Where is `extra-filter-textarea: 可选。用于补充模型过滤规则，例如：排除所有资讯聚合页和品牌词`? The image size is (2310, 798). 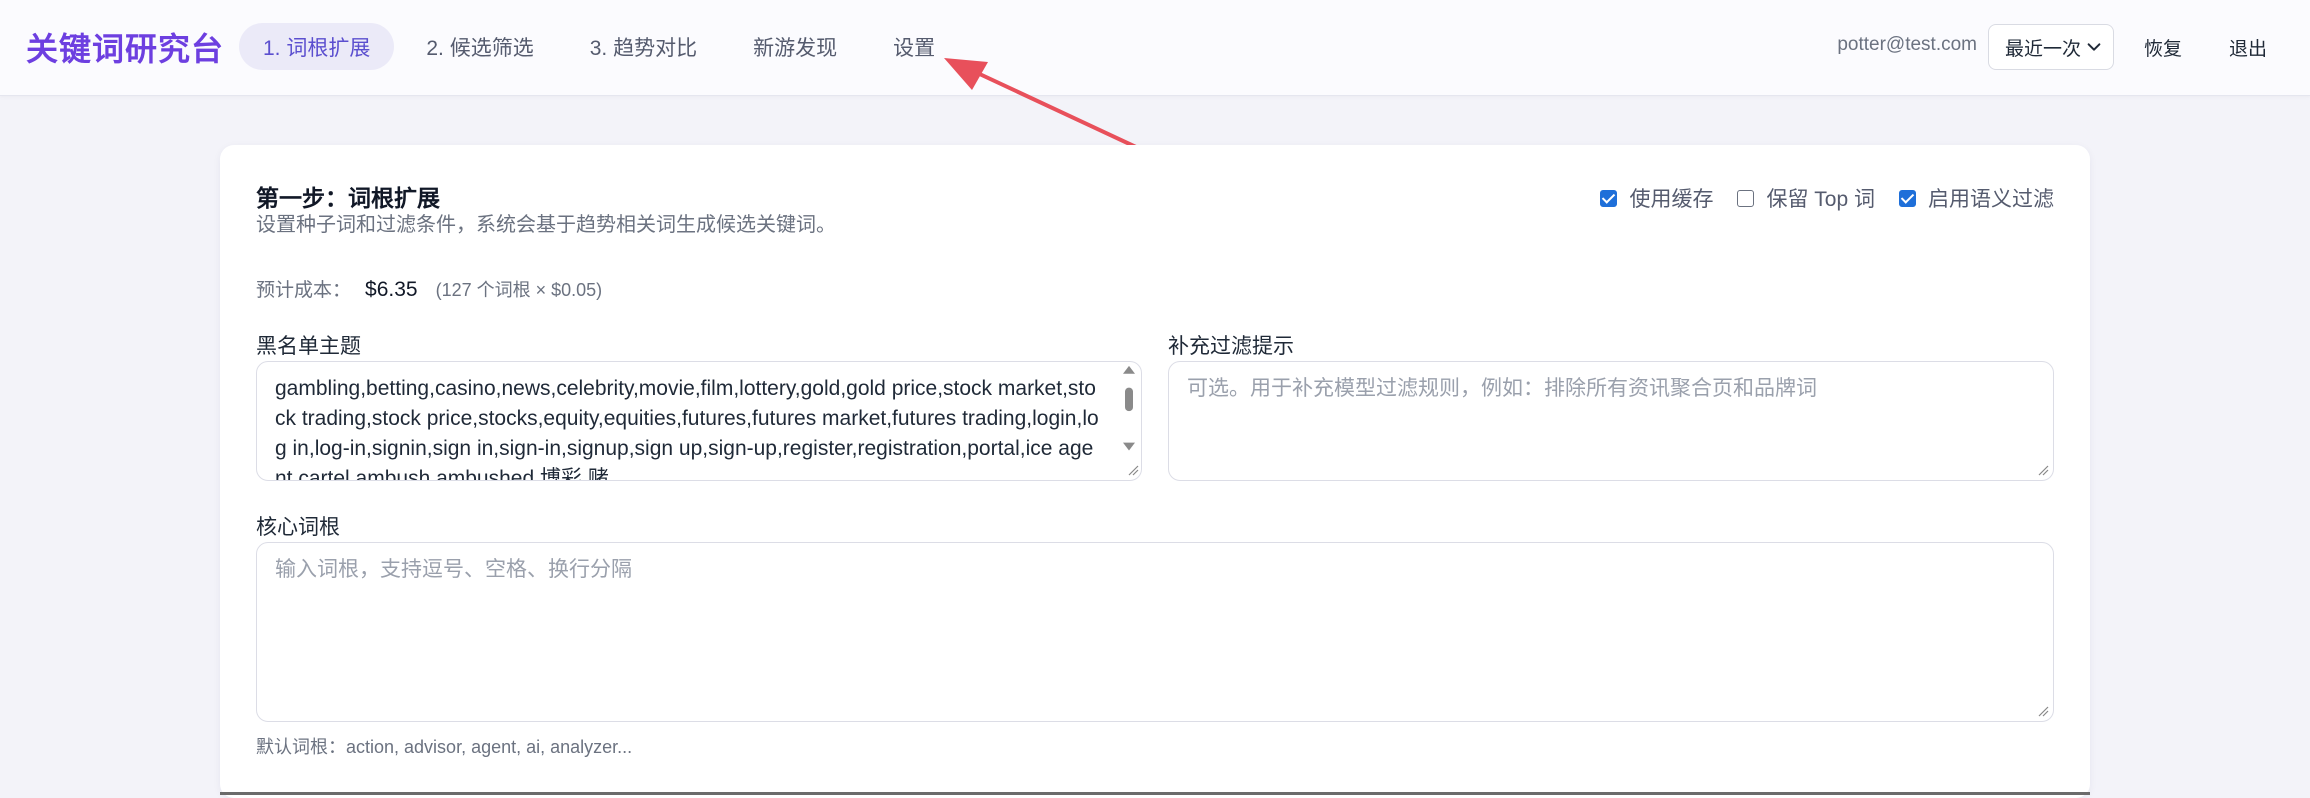
extra-filter-textarea: 可选。用于补充模型过滤规则，例如：排除所有资讯聚合页和品牌词 is located at coordinates (1611, 421).